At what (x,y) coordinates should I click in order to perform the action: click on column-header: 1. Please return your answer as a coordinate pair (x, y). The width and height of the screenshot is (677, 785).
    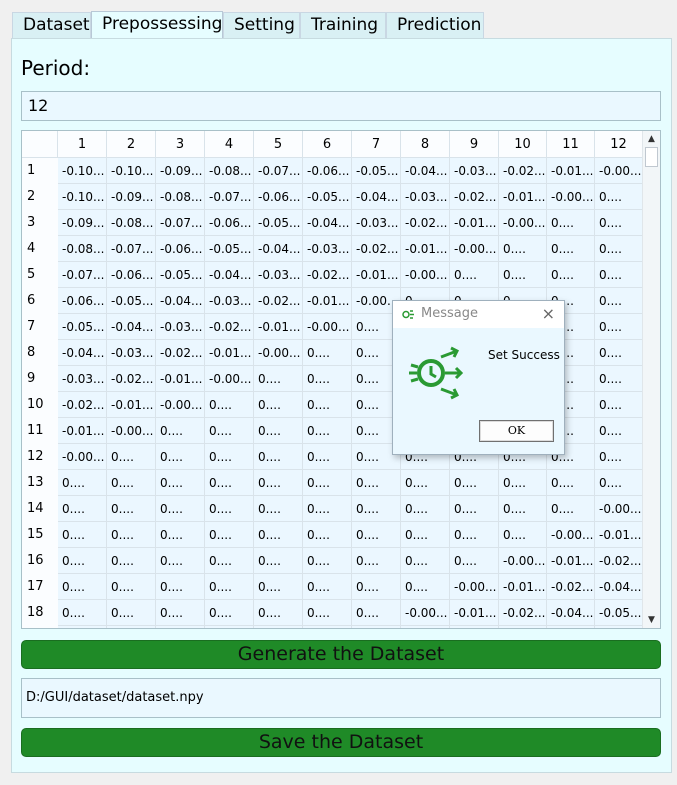
    Looking at the image, I should click on (82, 144).